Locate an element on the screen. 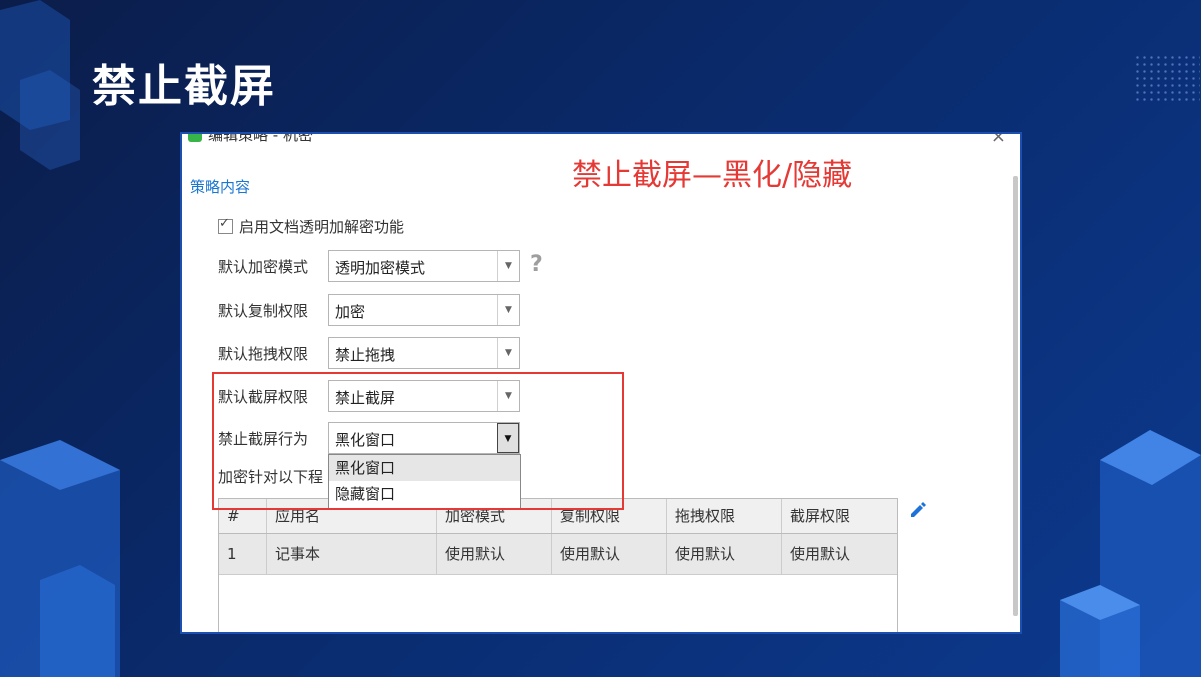  slide-title: 禁止截屏 is located at coordinates (184, 86).